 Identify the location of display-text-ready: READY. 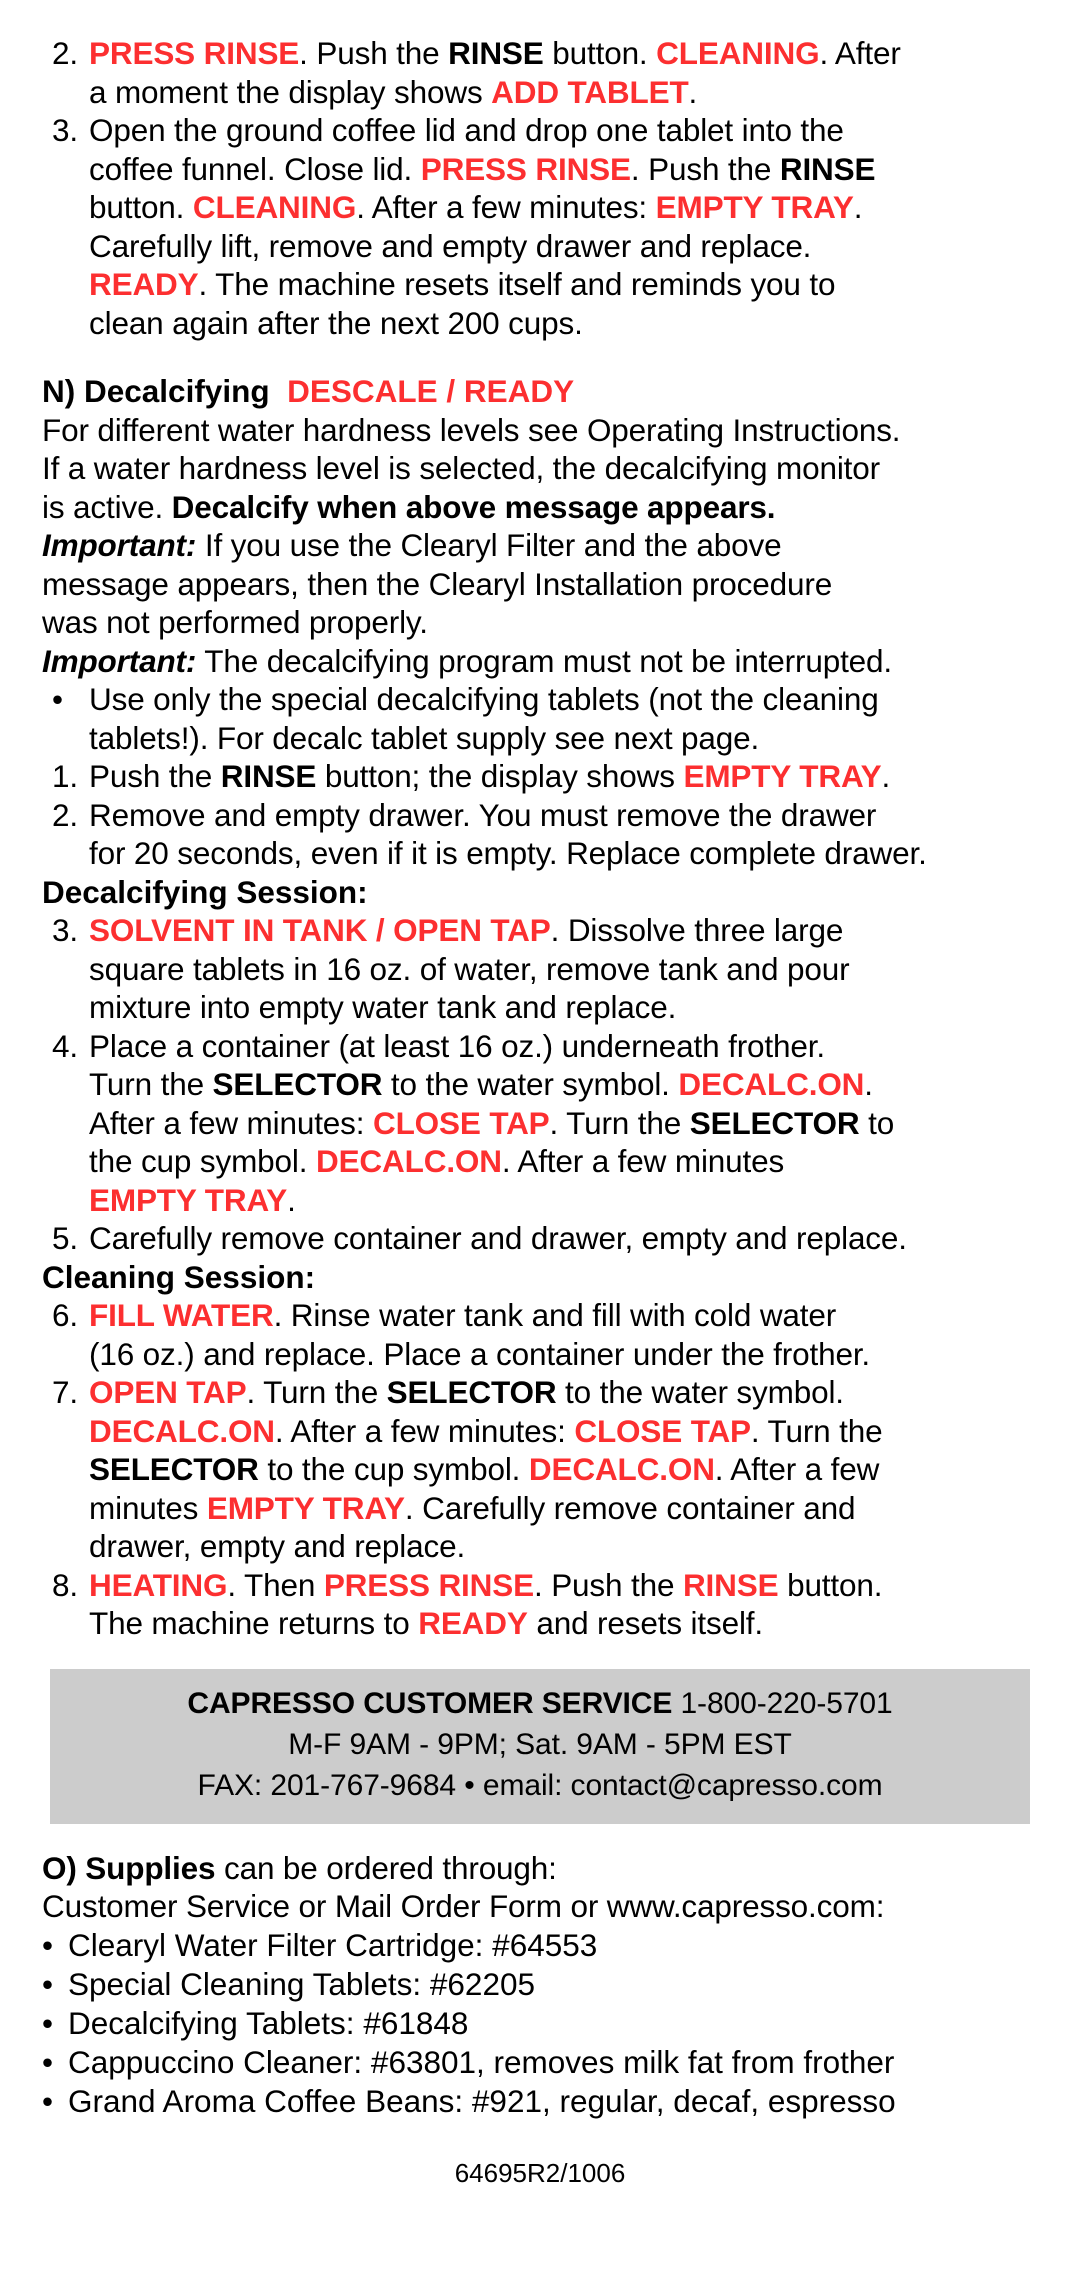
(144, 284).